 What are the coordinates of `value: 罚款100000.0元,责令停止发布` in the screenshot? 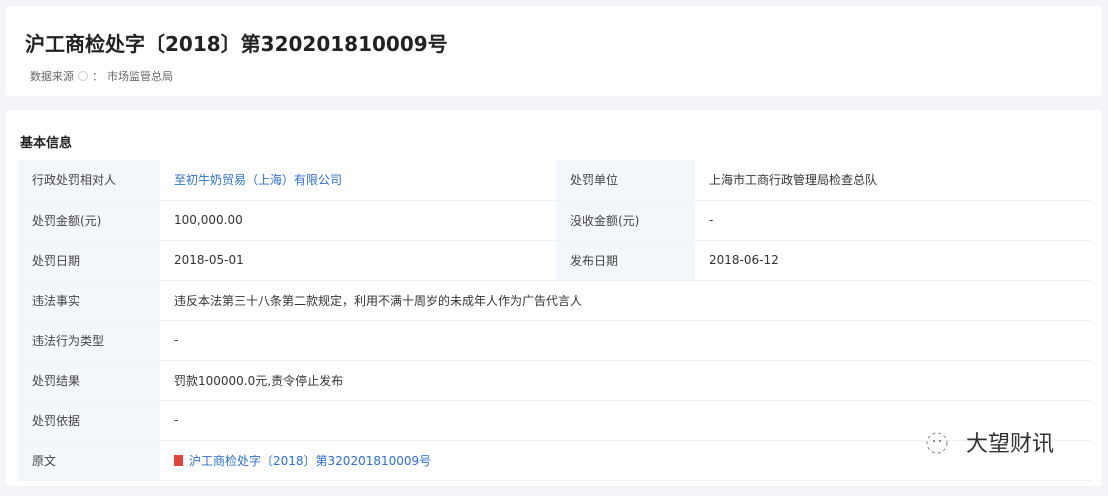 It's located at (626, 380).